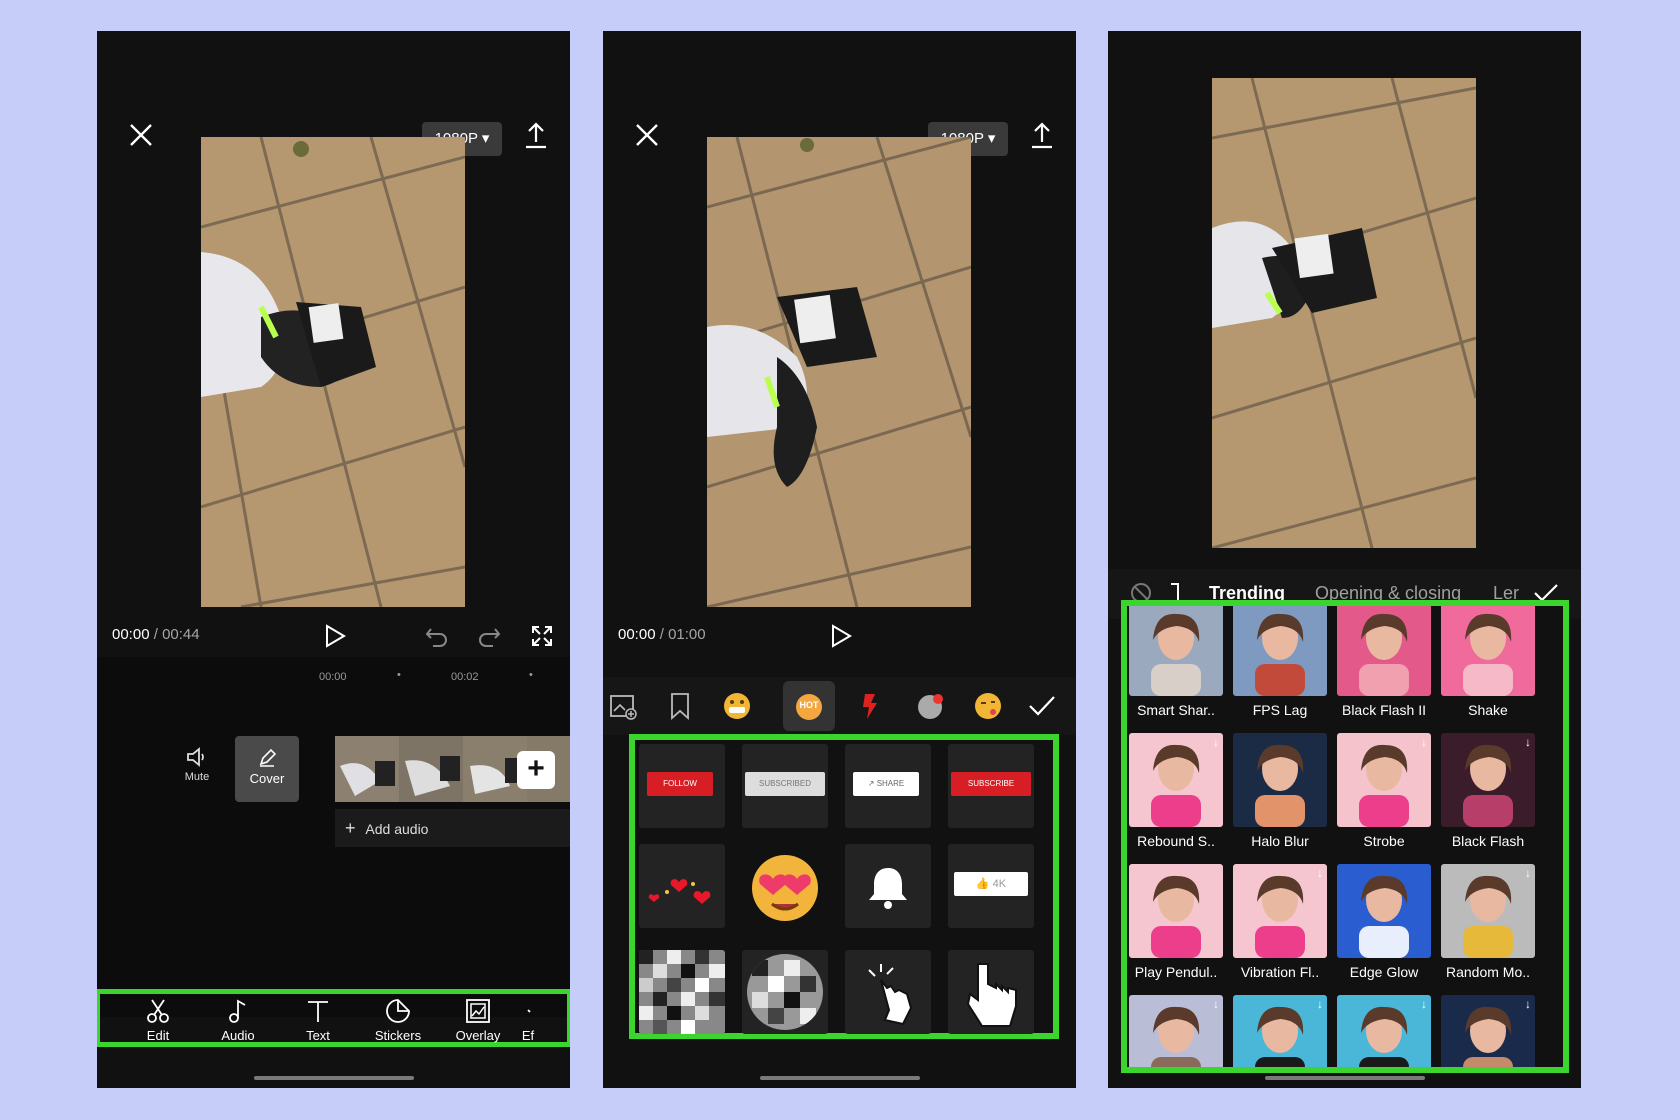 This screenshot has width=1680, height=1120. What do you see at coordinates (999, 884) in the screenshot?
I see `sticker-text: 4K` at bounding box center [999, 884].